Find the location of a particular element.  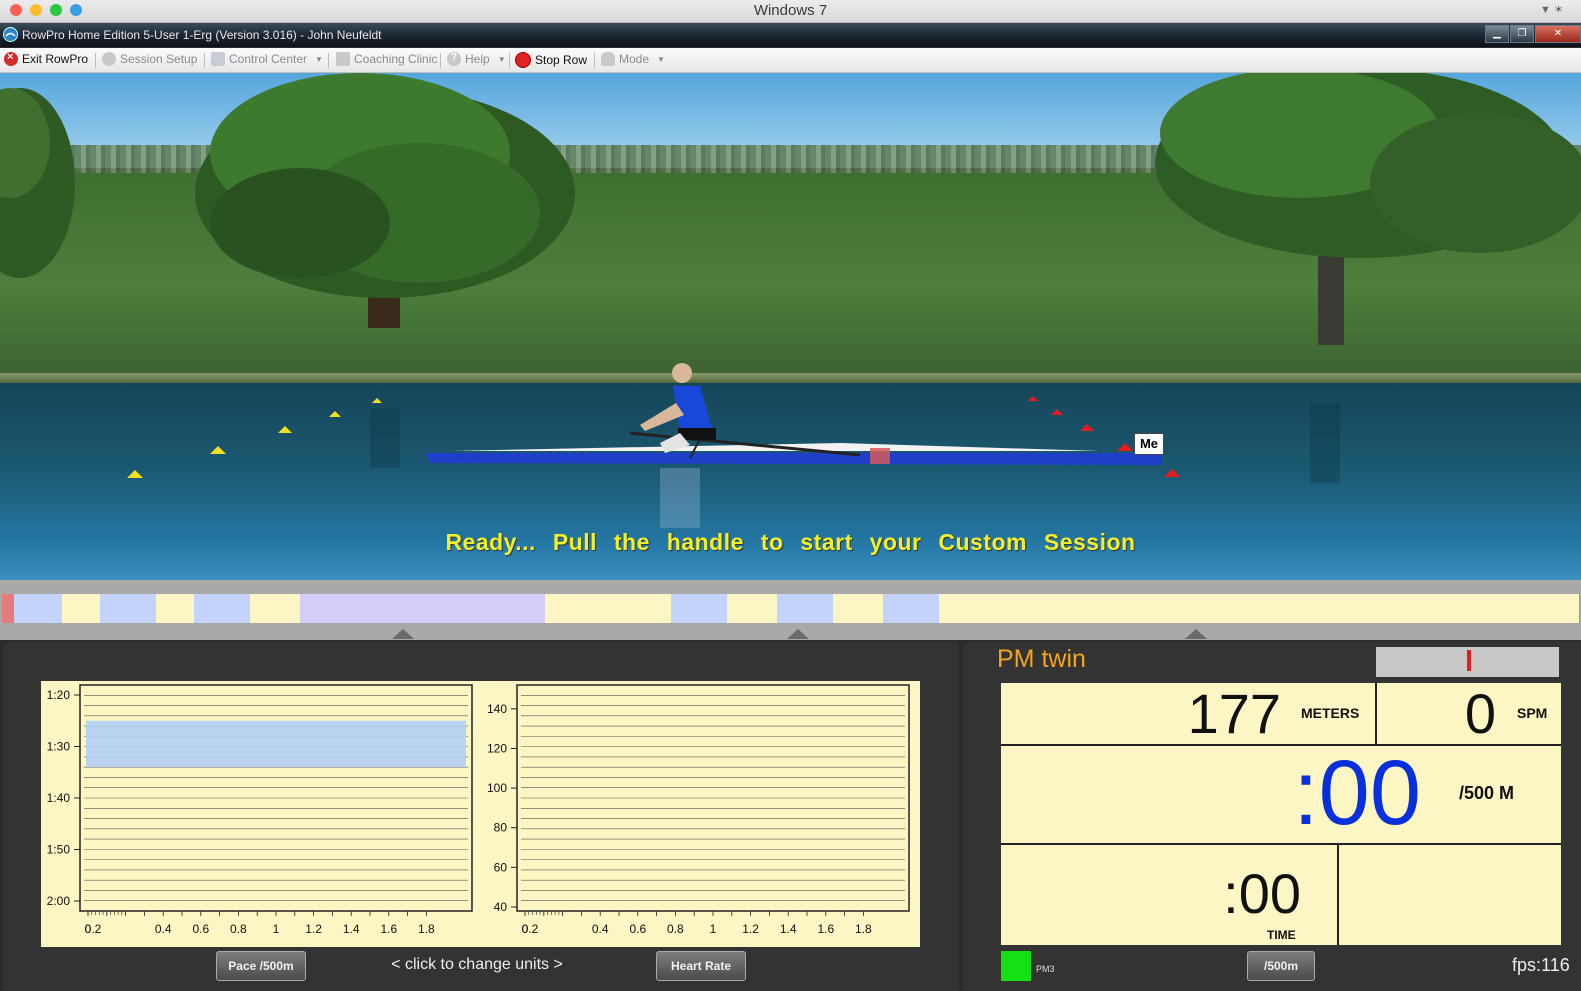

y-tick-label: 1:30 is located at coordinates (59, 747).